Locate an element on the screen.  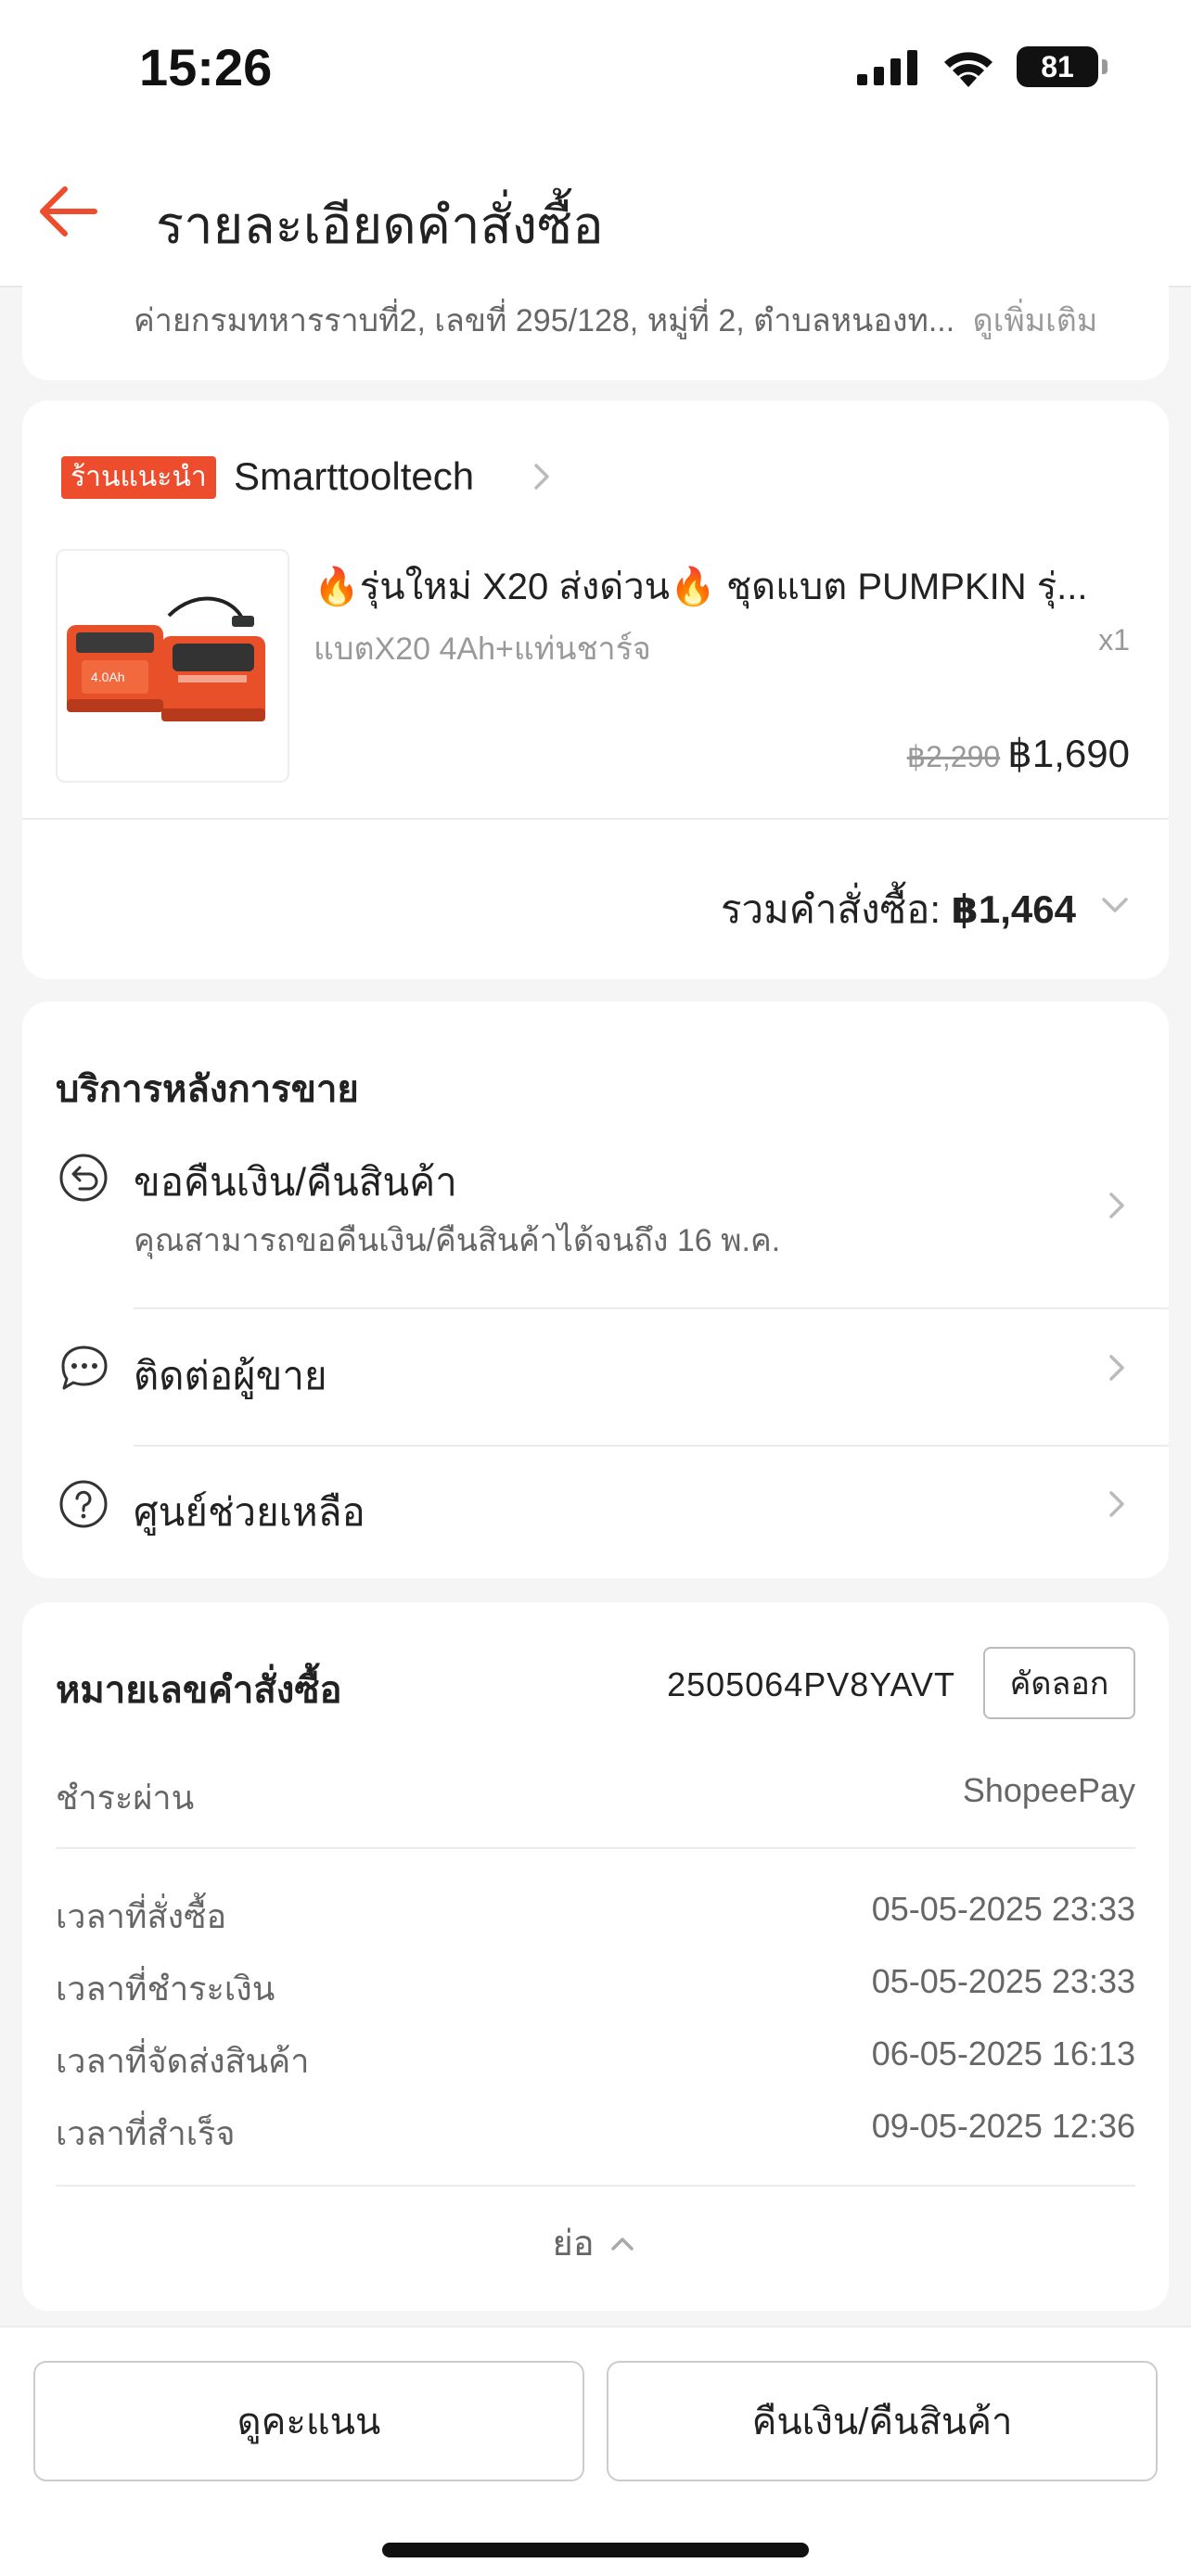
order-time-value: 05-05-2025 23:33 is located at coordinates (1003, 1909).